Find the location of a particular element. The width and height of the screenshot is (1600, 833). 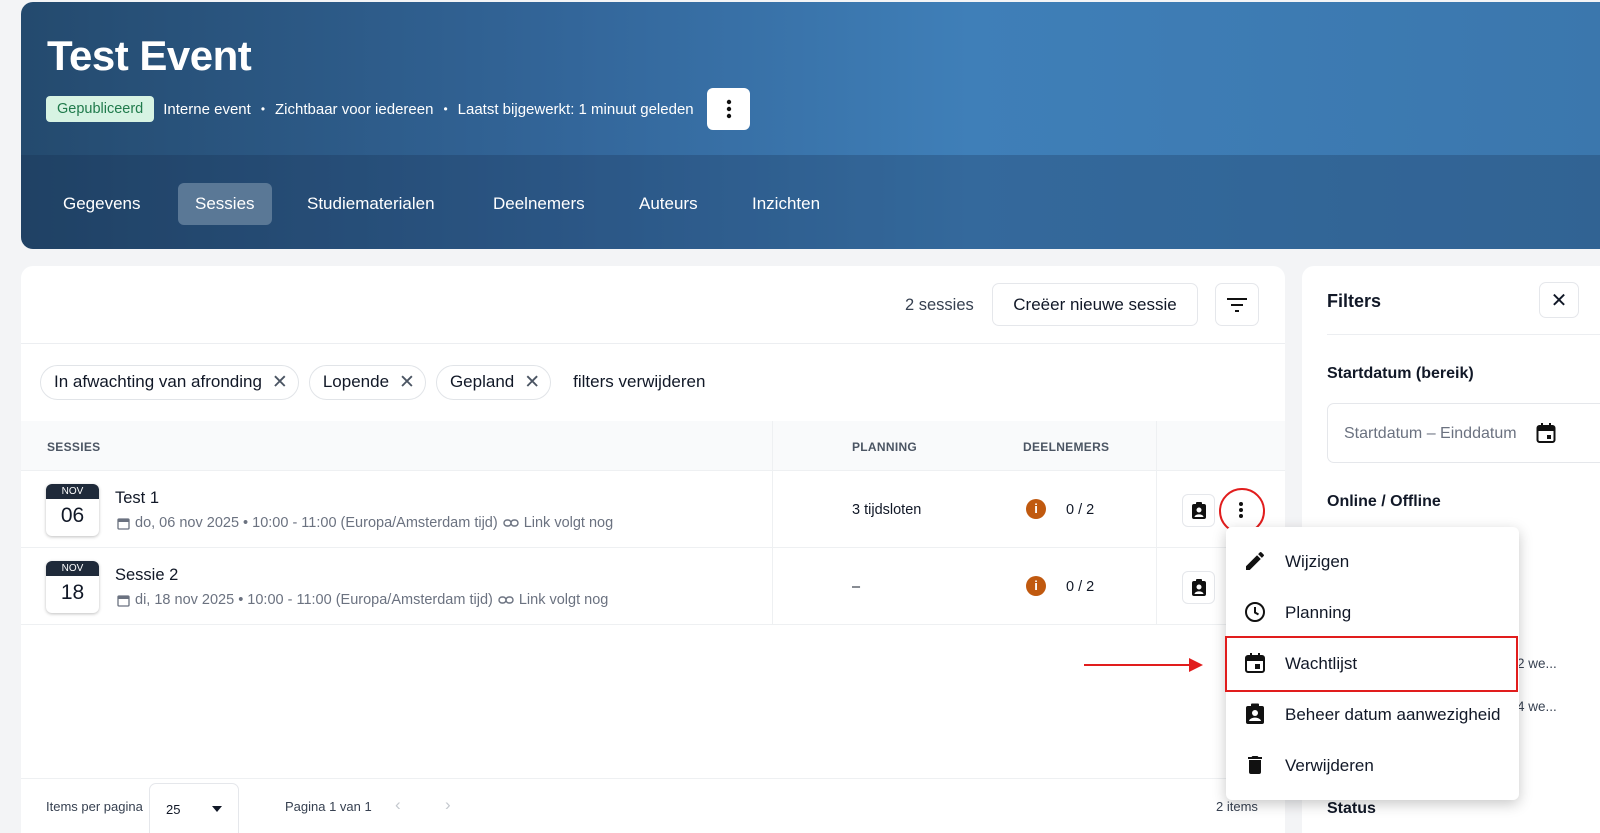

start-date-label: Startdatum (bereik) is located at coordinates (1400, 373).